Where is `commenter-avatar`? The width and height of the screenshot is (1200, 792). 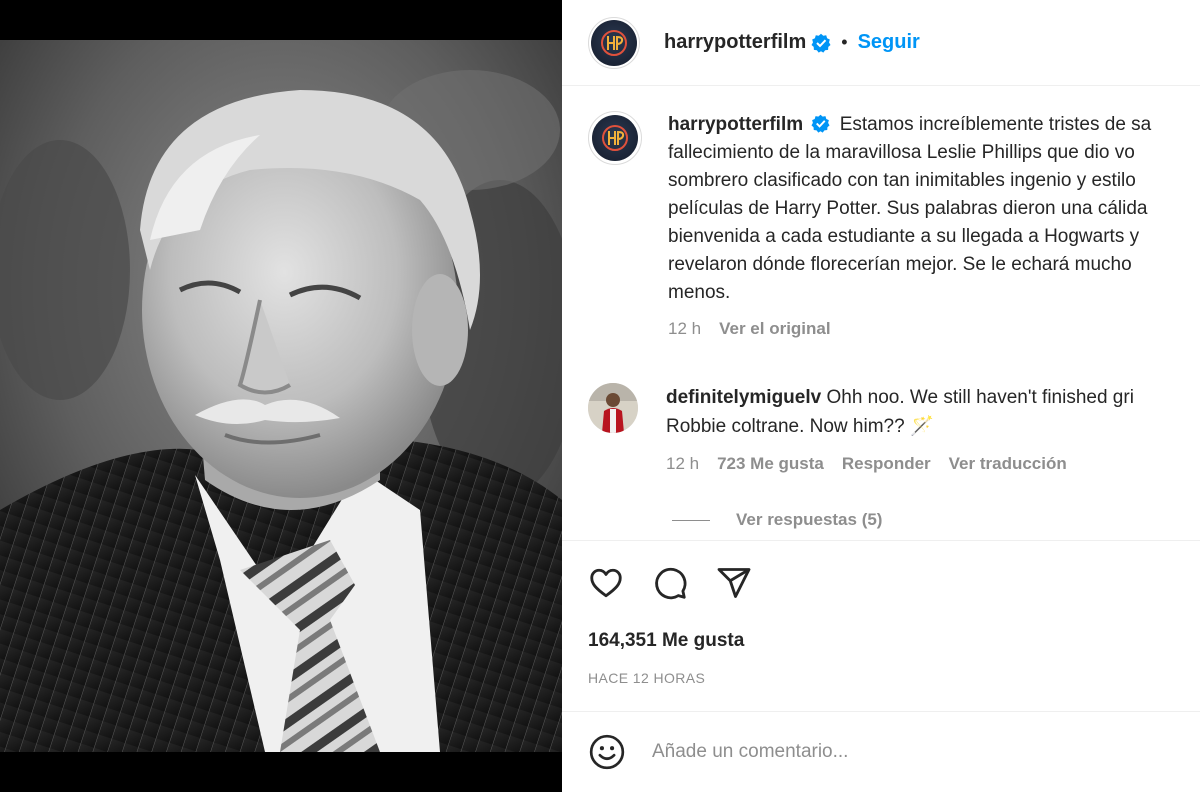 commenter-avatar is located at coordinates (613, 408).